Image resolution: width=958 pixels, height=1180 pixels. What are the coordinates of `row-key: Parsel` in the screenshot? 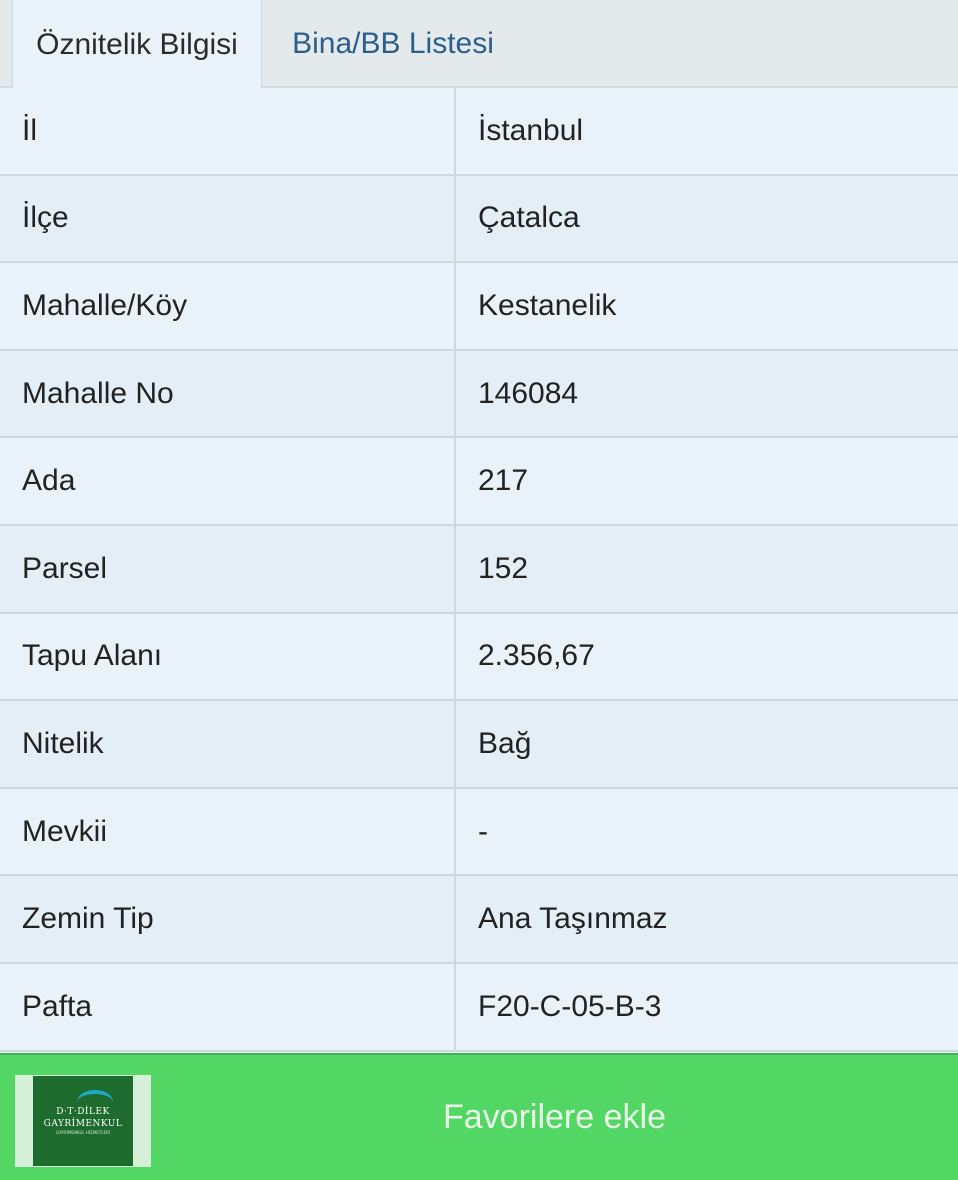 It's located at (228, 568).